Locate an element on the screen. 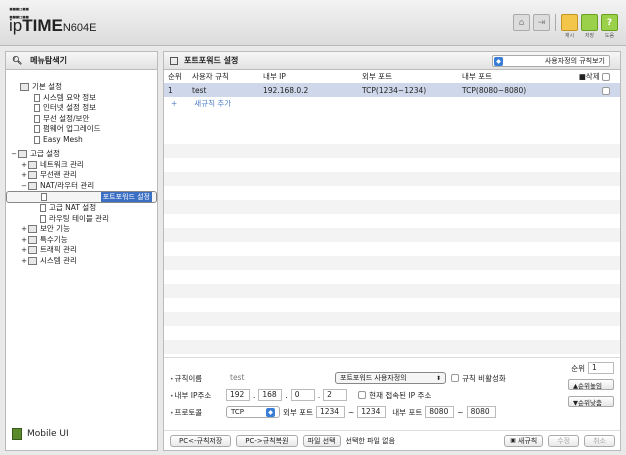 This screenshot has width=626, height=455. internal-ip-row: 내부 IP주소 192. 168. 0. 2 현재 접속된 IP 주소 is located at coordinates (300, 395).